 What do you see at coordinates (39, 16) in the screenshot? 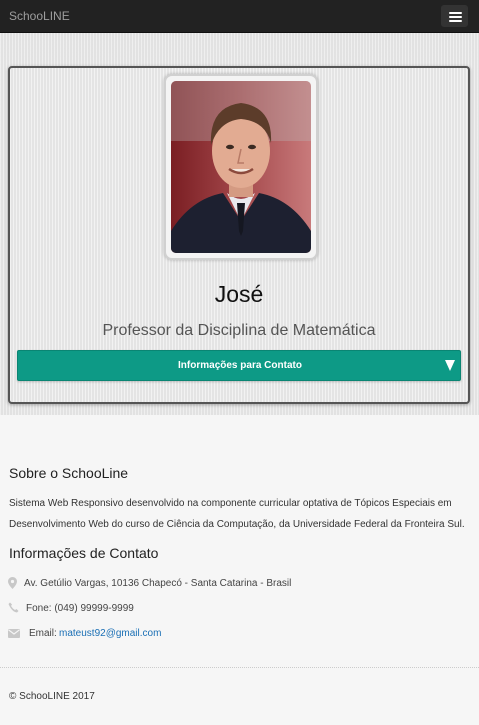
I see `brand-logo: SchooLINE` at bounding box center [39, 16].